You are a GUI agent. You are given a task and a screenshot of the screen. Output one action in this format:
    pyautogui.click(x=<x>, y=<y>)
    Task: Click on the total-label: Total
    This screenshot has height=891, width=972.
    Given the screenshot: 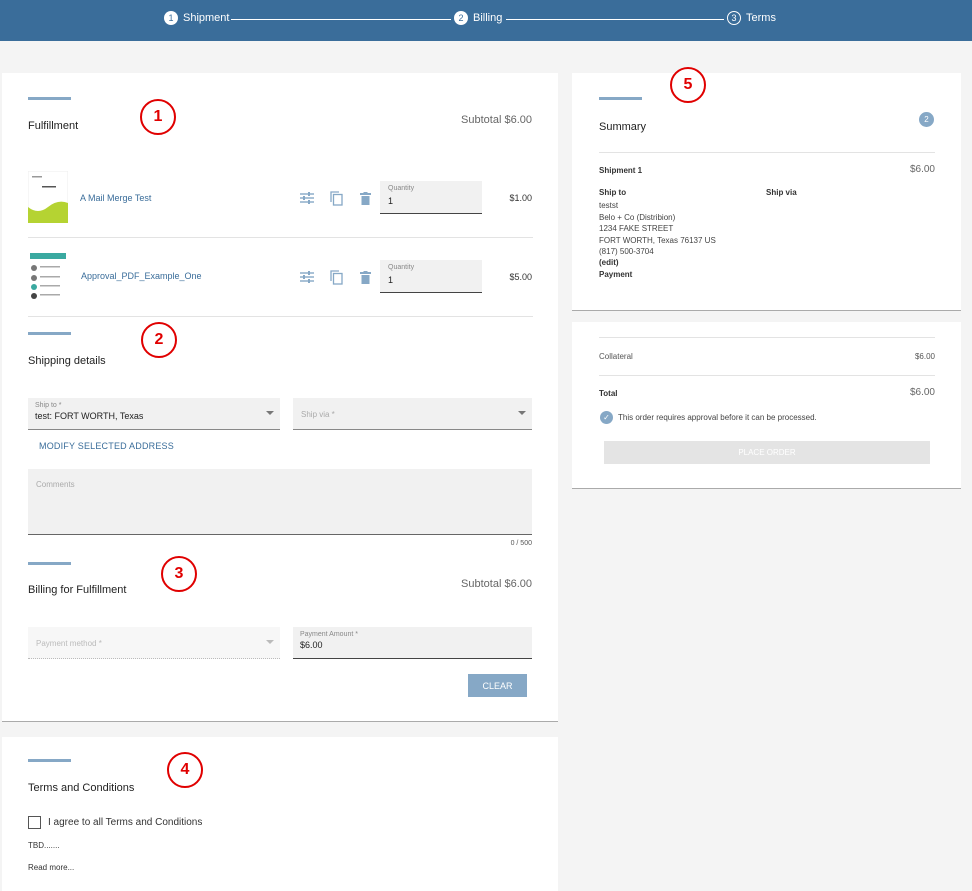 What is the action you would take?
    pyautogui.click(x=608, y=393)
    